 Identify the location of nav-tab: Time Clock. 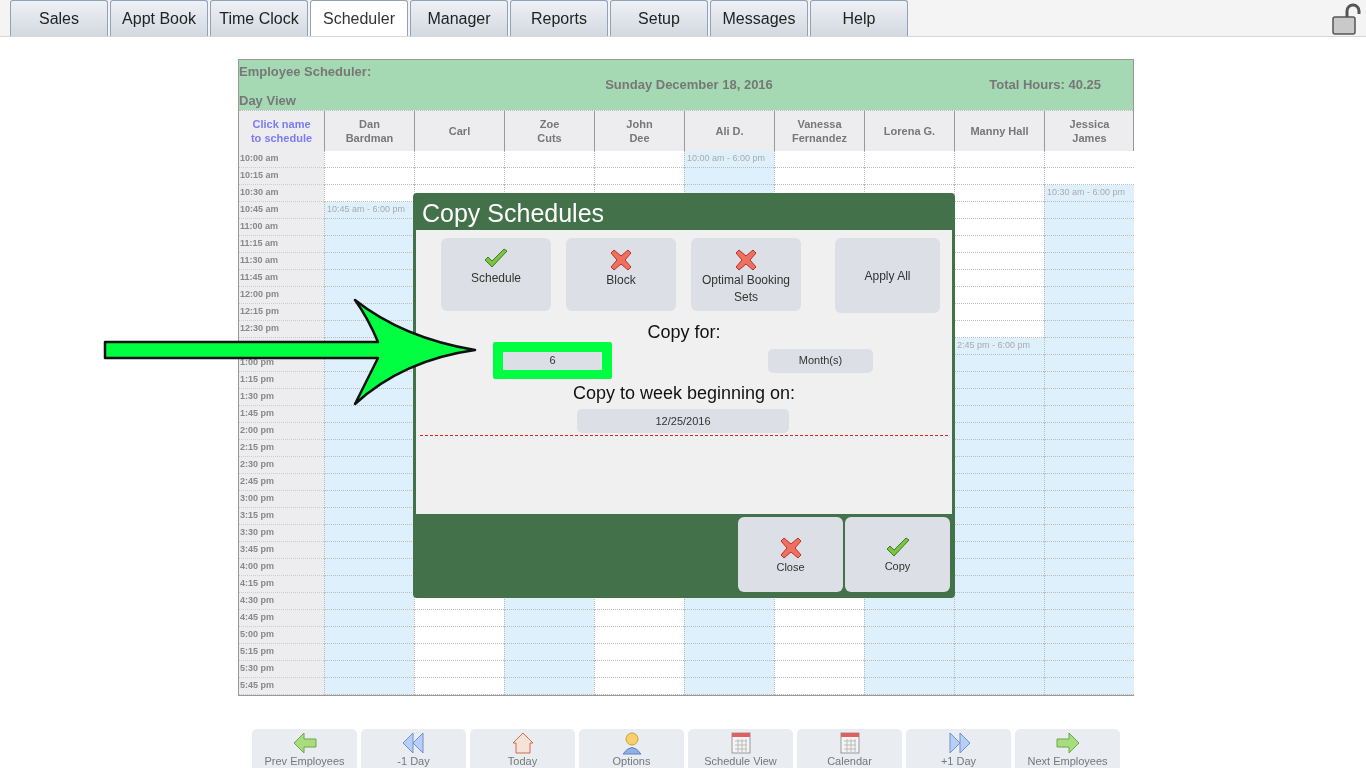
(259, 18).